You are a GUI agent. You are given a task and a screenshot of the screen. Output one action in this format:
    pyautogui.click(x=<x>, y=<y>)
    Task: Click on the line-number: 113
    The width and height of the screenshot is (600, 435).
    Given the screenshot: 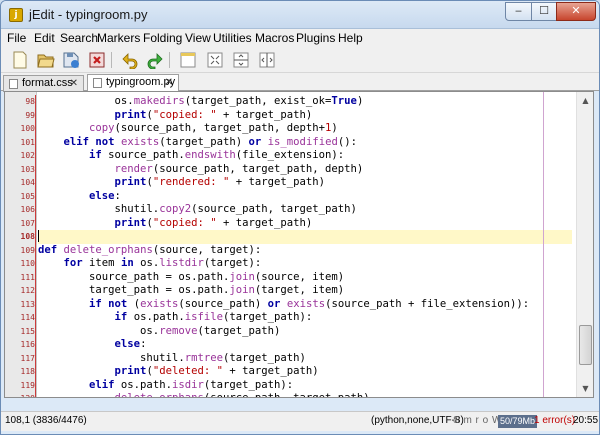 What is the action you would take?
    pyautogui.click(x=20, y=305)
    